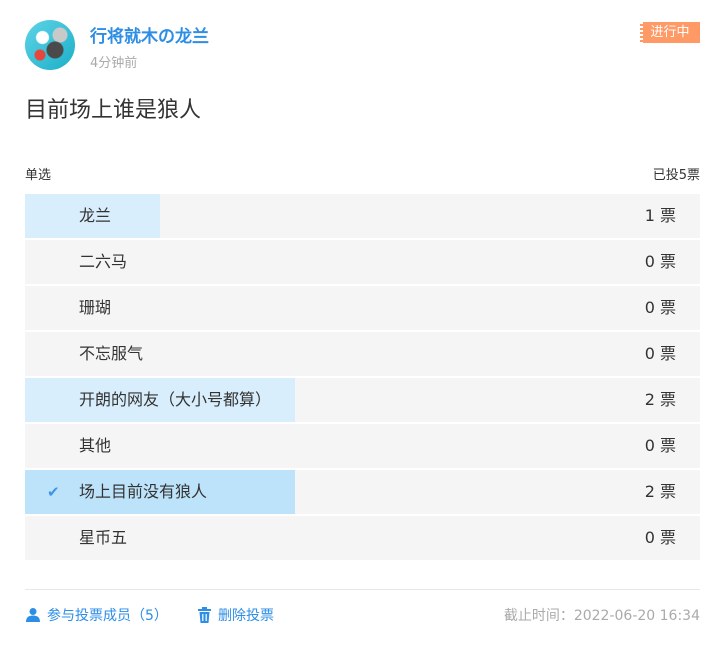 The image size is (727, 661). I want to click on poll-option: 龙兰 1 票, so click(362, 216).